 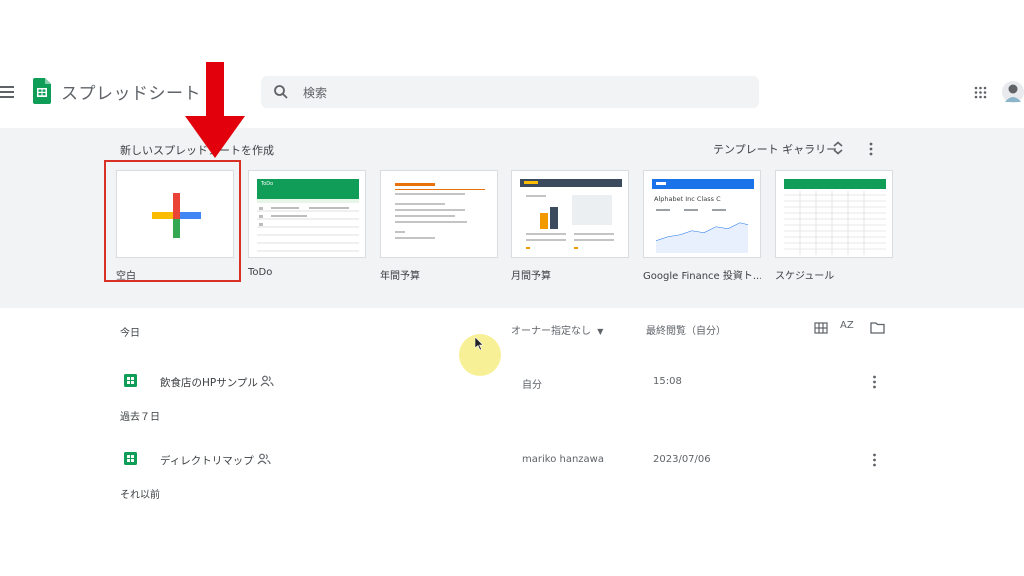 What do you see at coordinates (215, 110) in the screenshot?
I see `red-arrow-annotation` at bounding box center [215, 110].